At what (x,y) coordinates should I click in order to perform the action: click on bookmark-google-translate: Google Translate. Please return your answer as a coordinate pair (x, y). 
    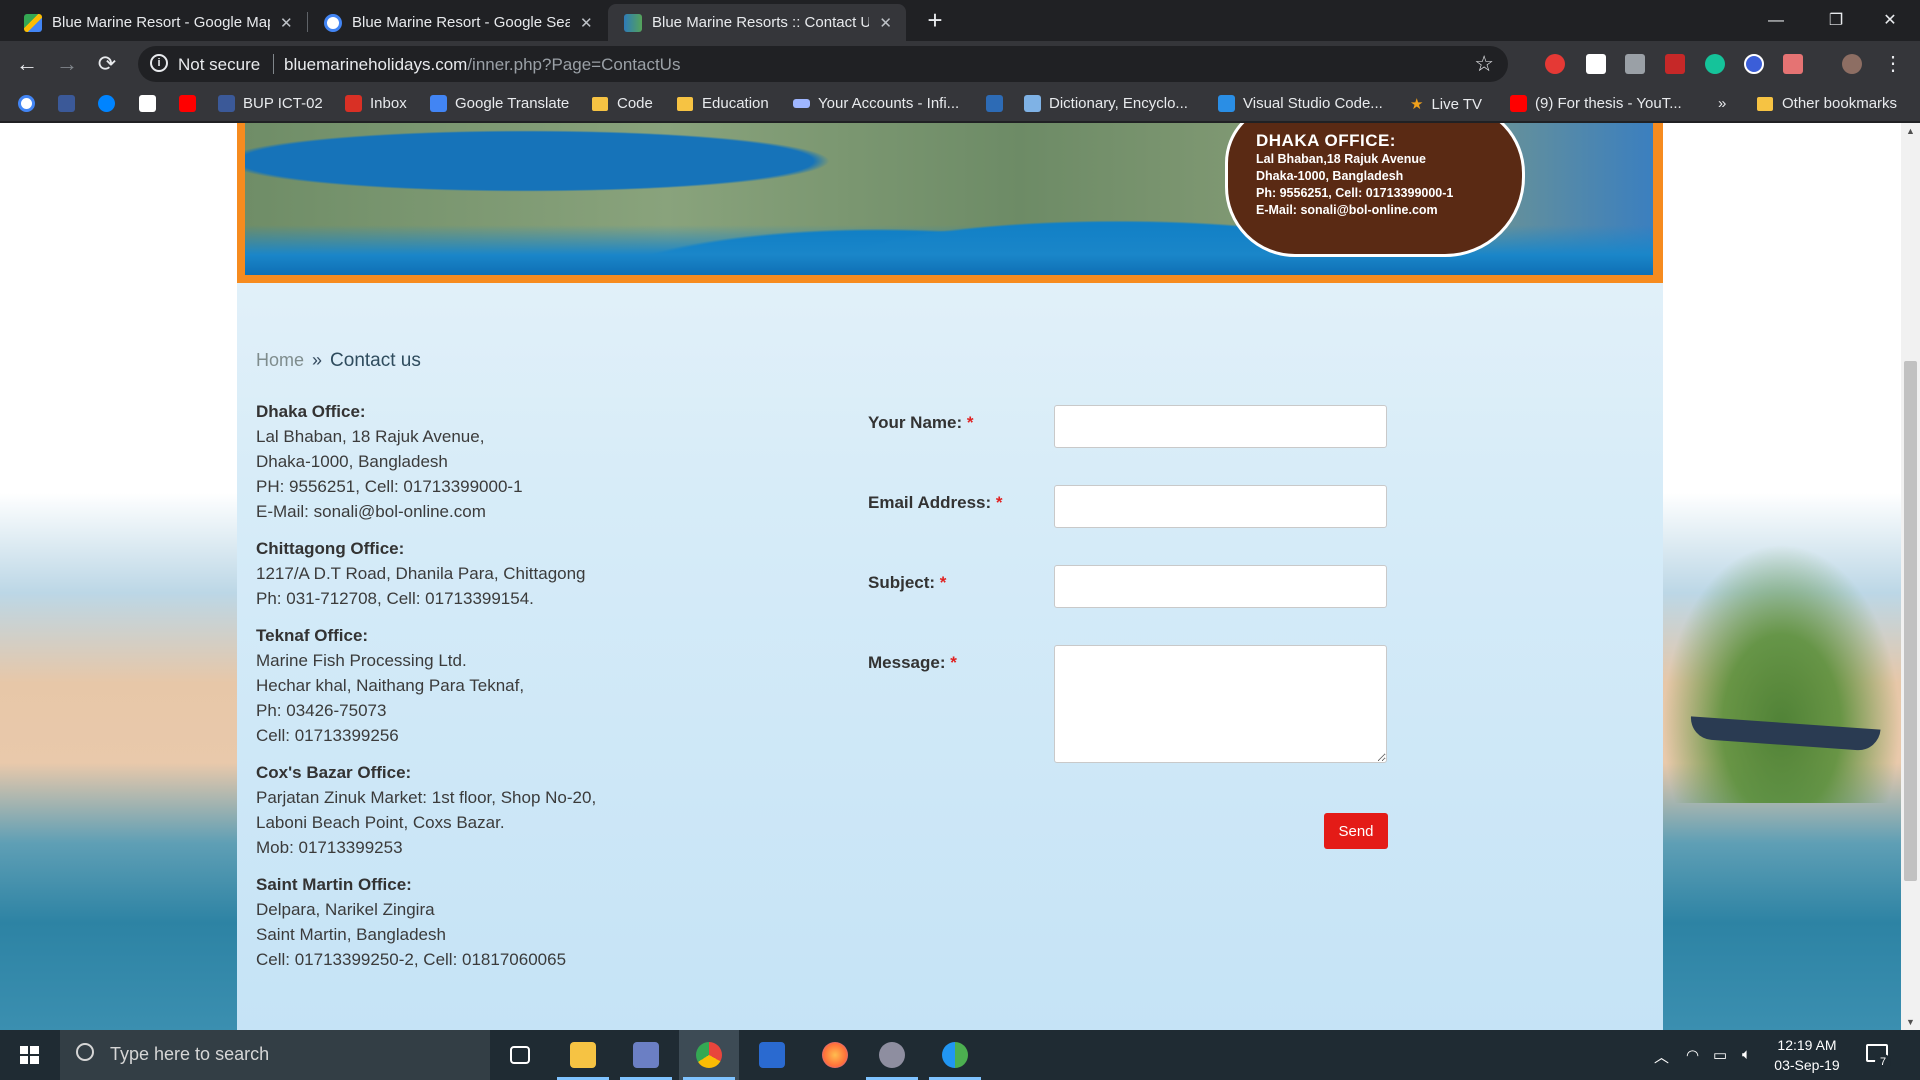
    Looking at the image, I should click on (499, 103).